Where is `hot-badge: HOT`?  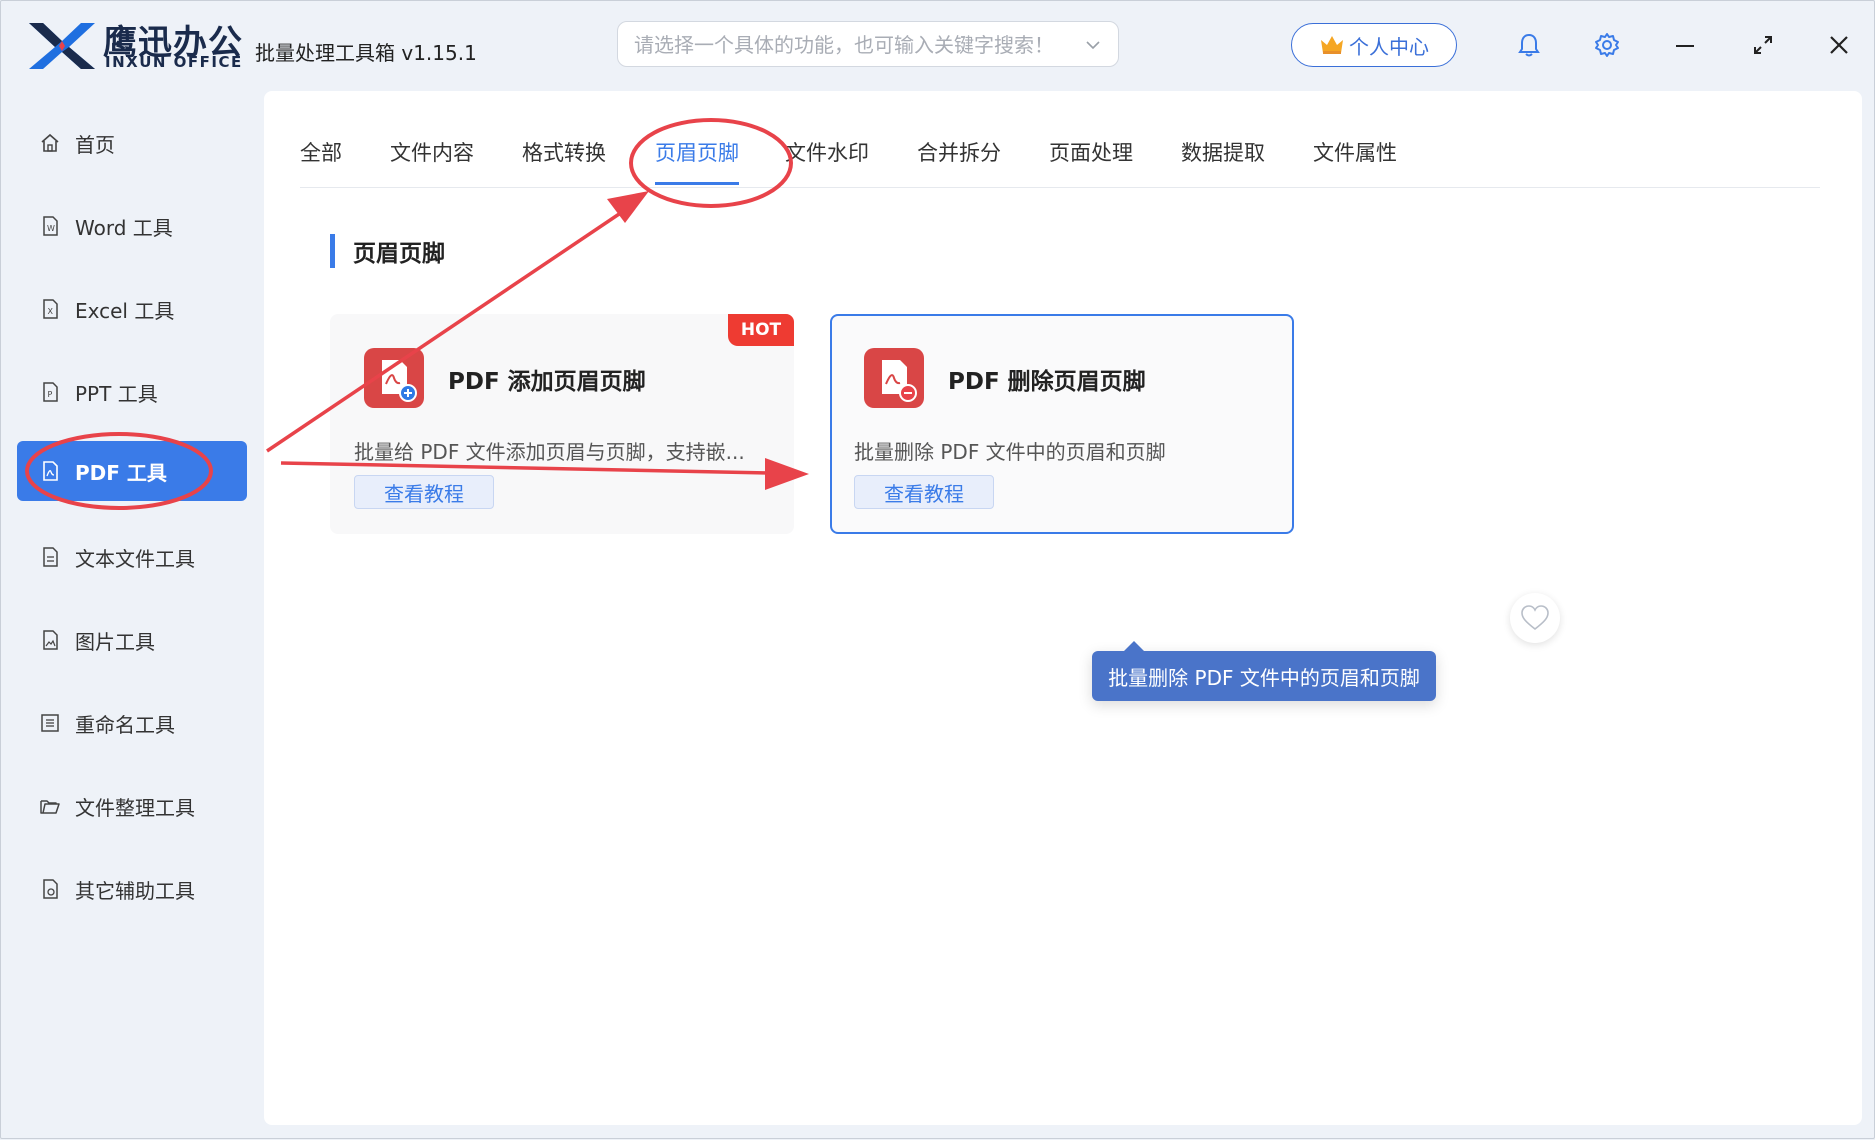
hot-badge: HOT is located at coordinates (761, 330).